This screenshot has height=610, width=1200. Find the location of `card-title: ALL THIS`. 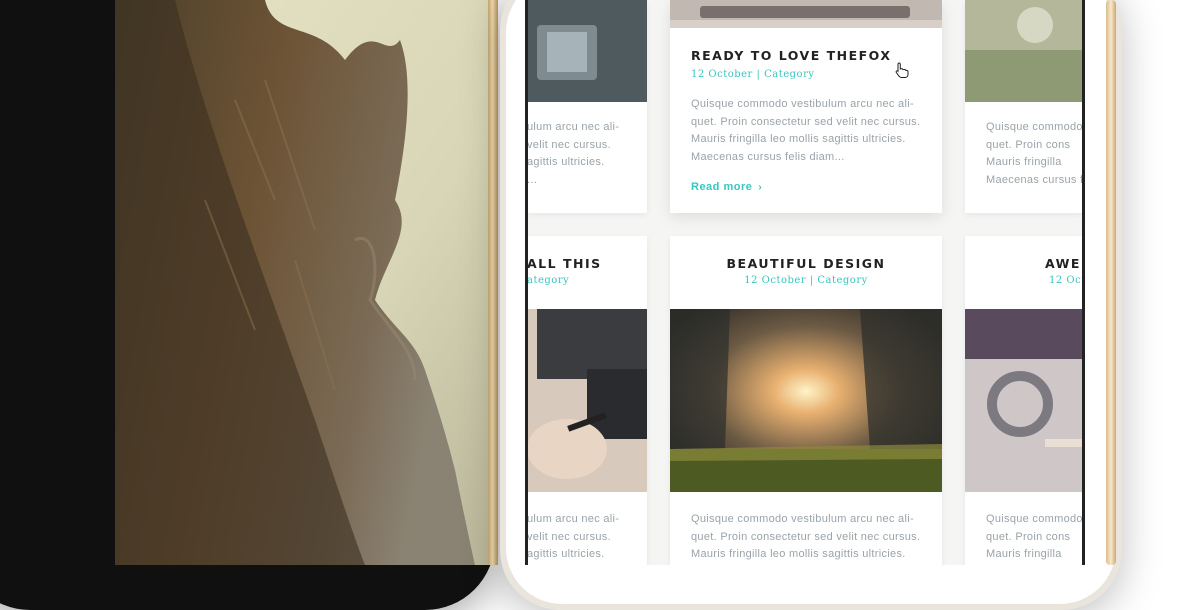

card-title: ALL THIS is located at coordinates (564, 263).